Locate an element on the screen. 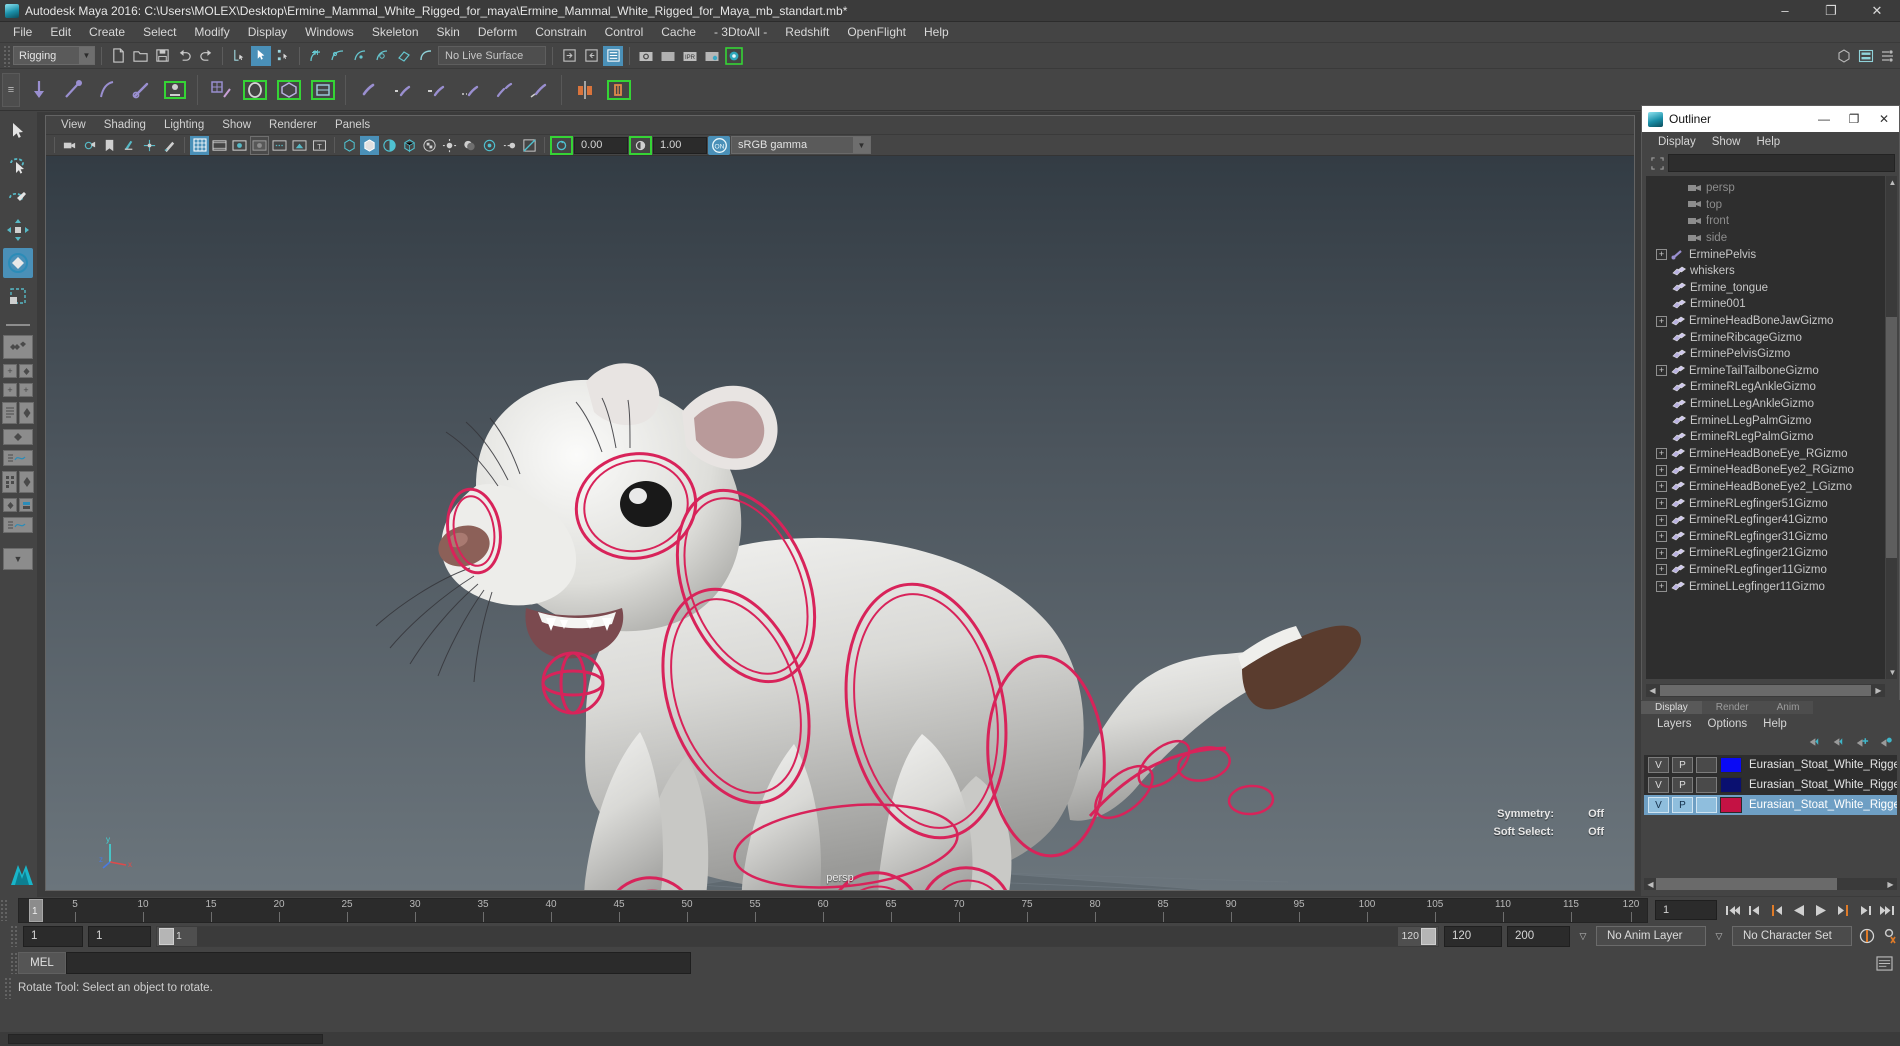 The image size is (1900, 1046). layout-persp-hypergraph-icon is located at coordinates (9, 413).